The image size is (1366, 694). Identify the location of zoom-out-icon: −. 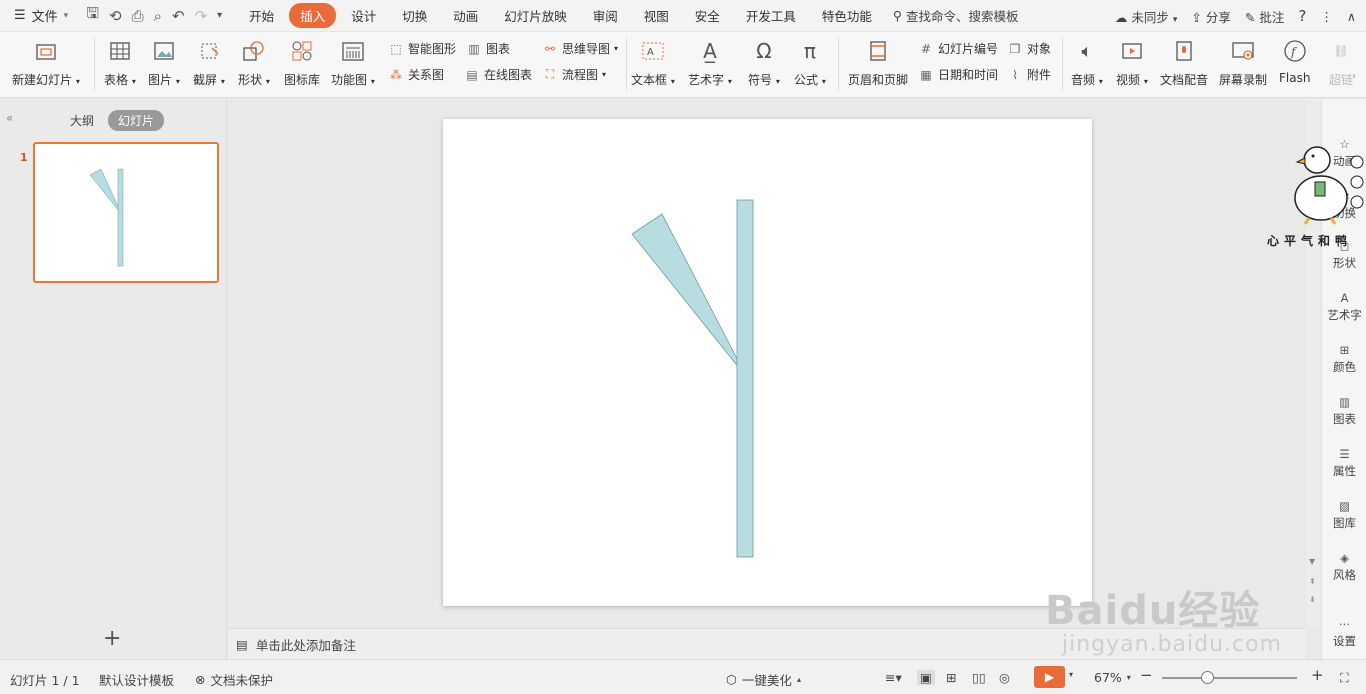
(1146, 675).